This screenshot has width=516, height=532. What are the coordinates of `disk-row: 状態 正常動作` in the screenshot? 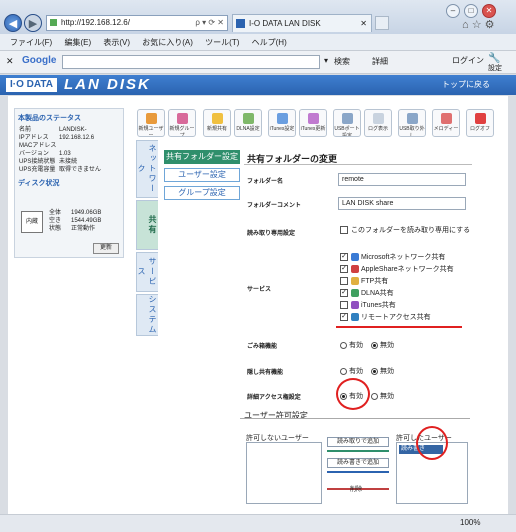 It's located at (72, 229).